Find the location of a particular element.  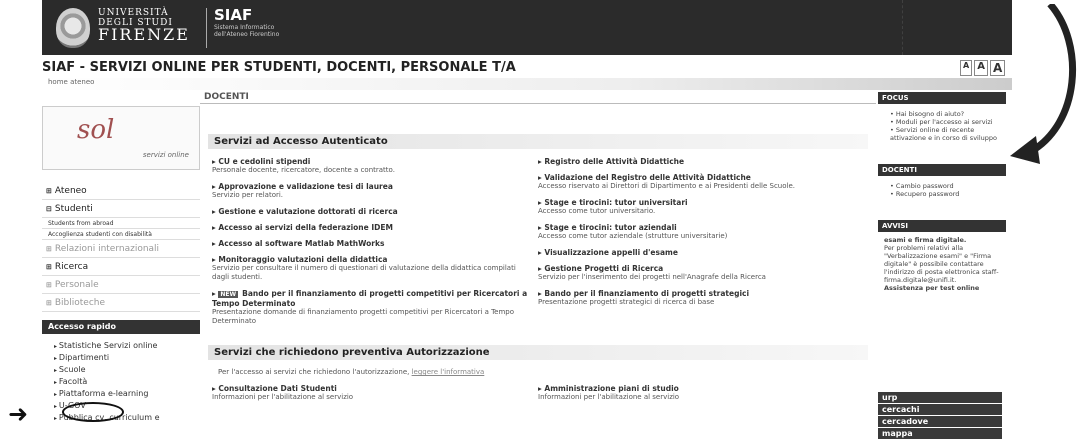

breadcrumb: home ateneo is located at coordinates (71, 82).